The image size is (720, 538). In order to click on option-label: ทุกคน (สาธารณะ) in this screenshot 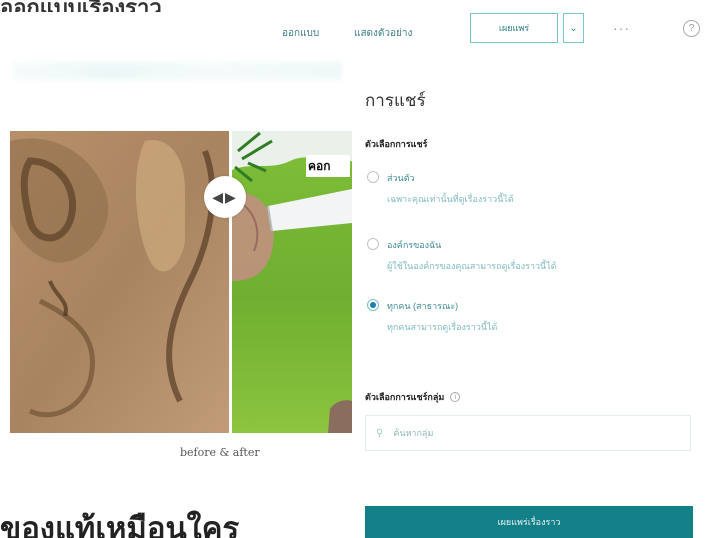, I will do `click(423, 306)`.